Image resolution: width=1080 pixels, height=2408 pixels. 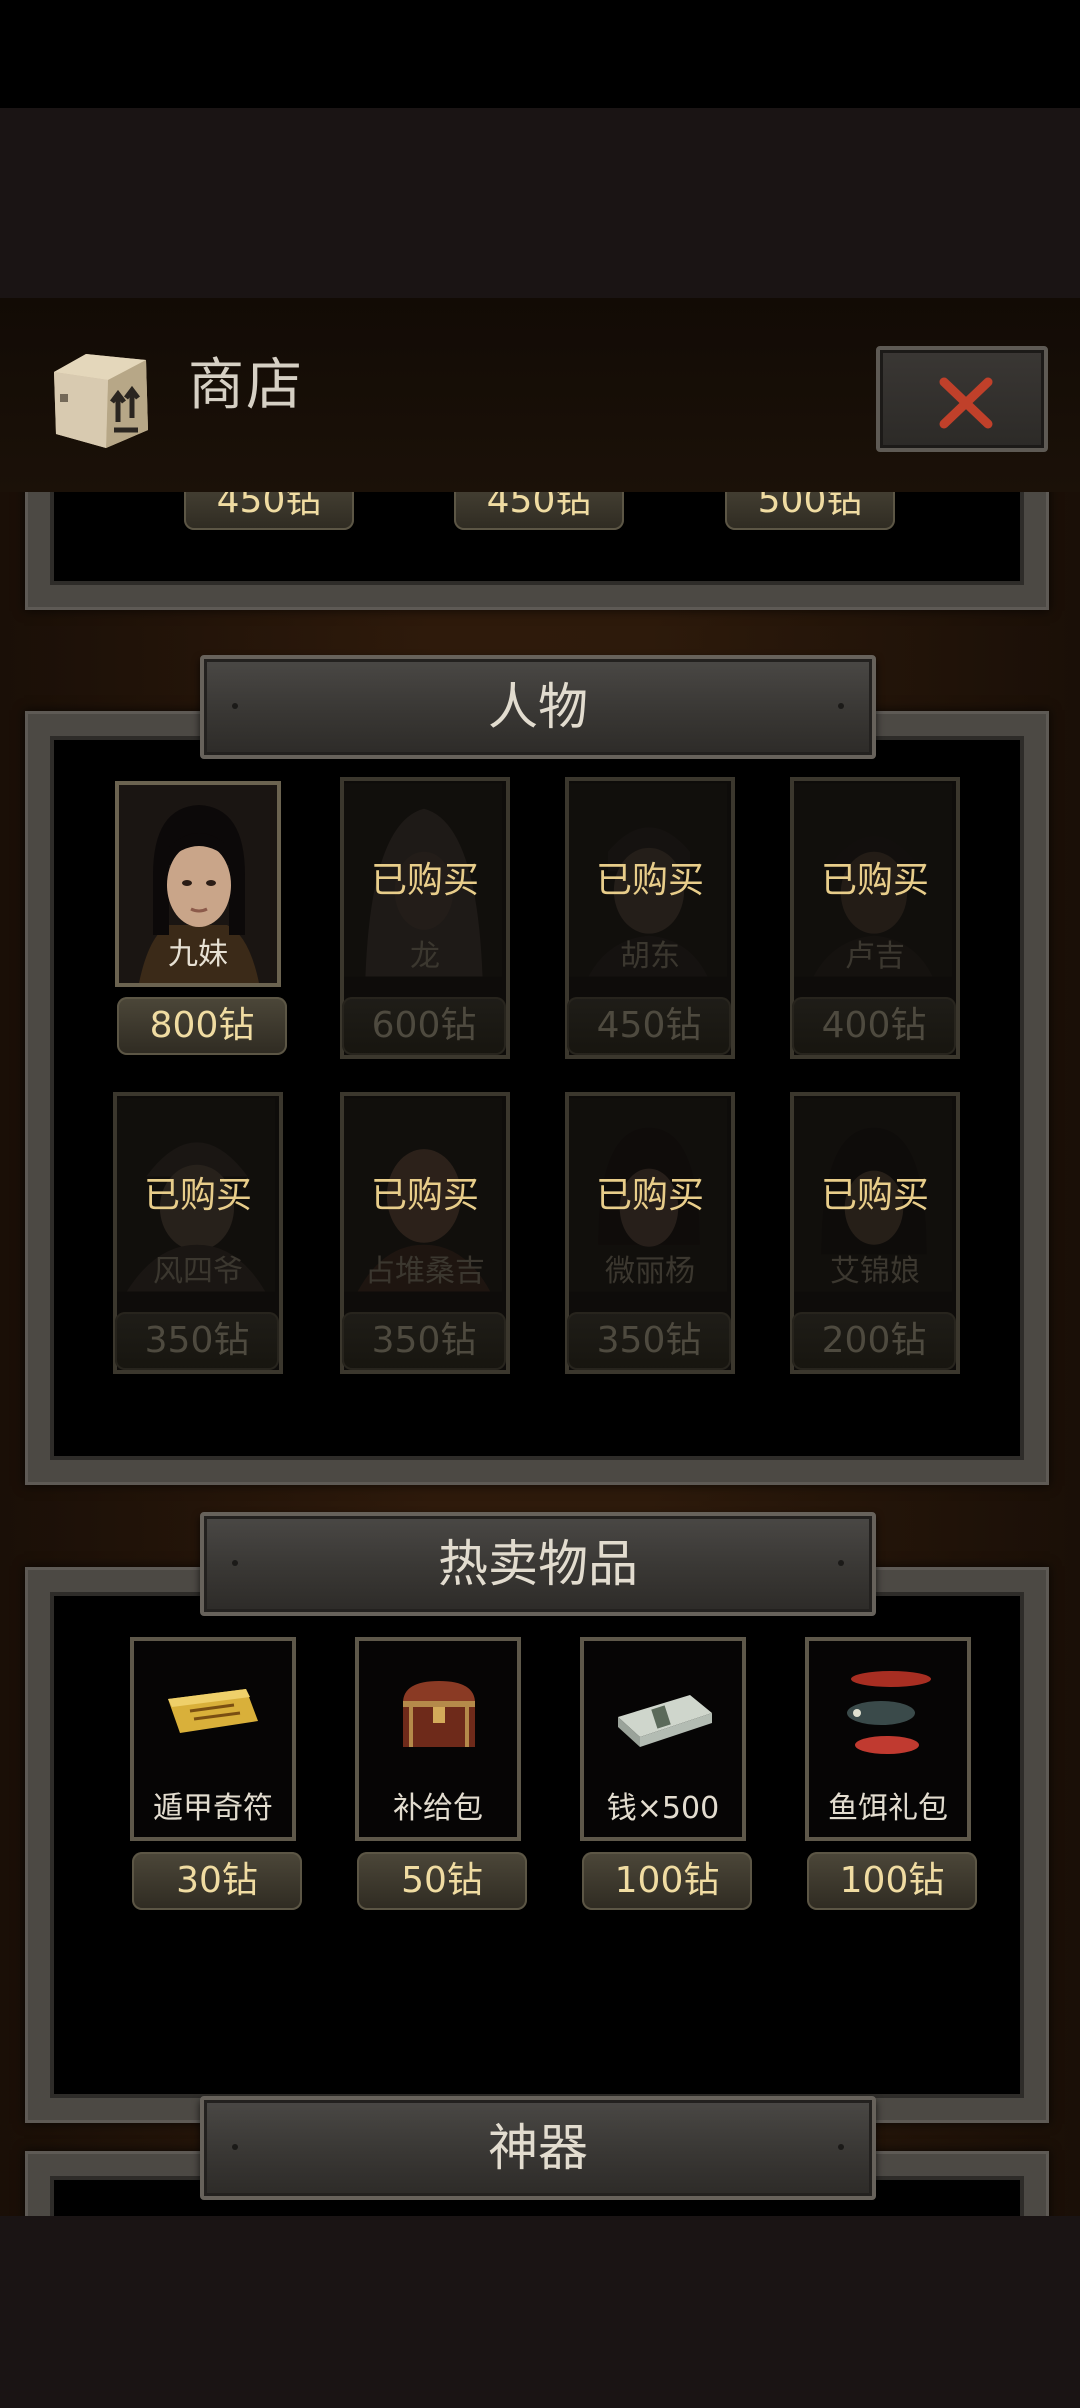 What do you see at coordinates (540, 54) in the screenshot?
I see `status-bar` at bounding box center [540, 54].